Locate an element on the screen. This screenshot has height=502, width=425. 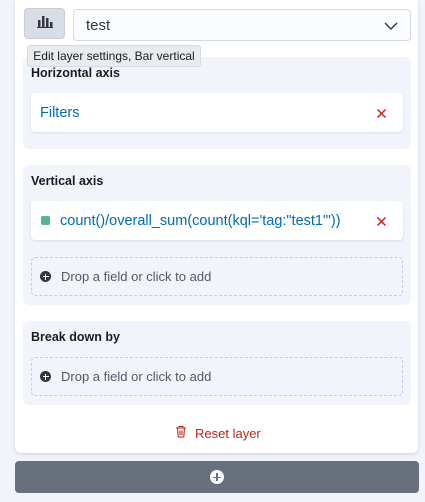
trash-icon is located at coordinates (185, 433).